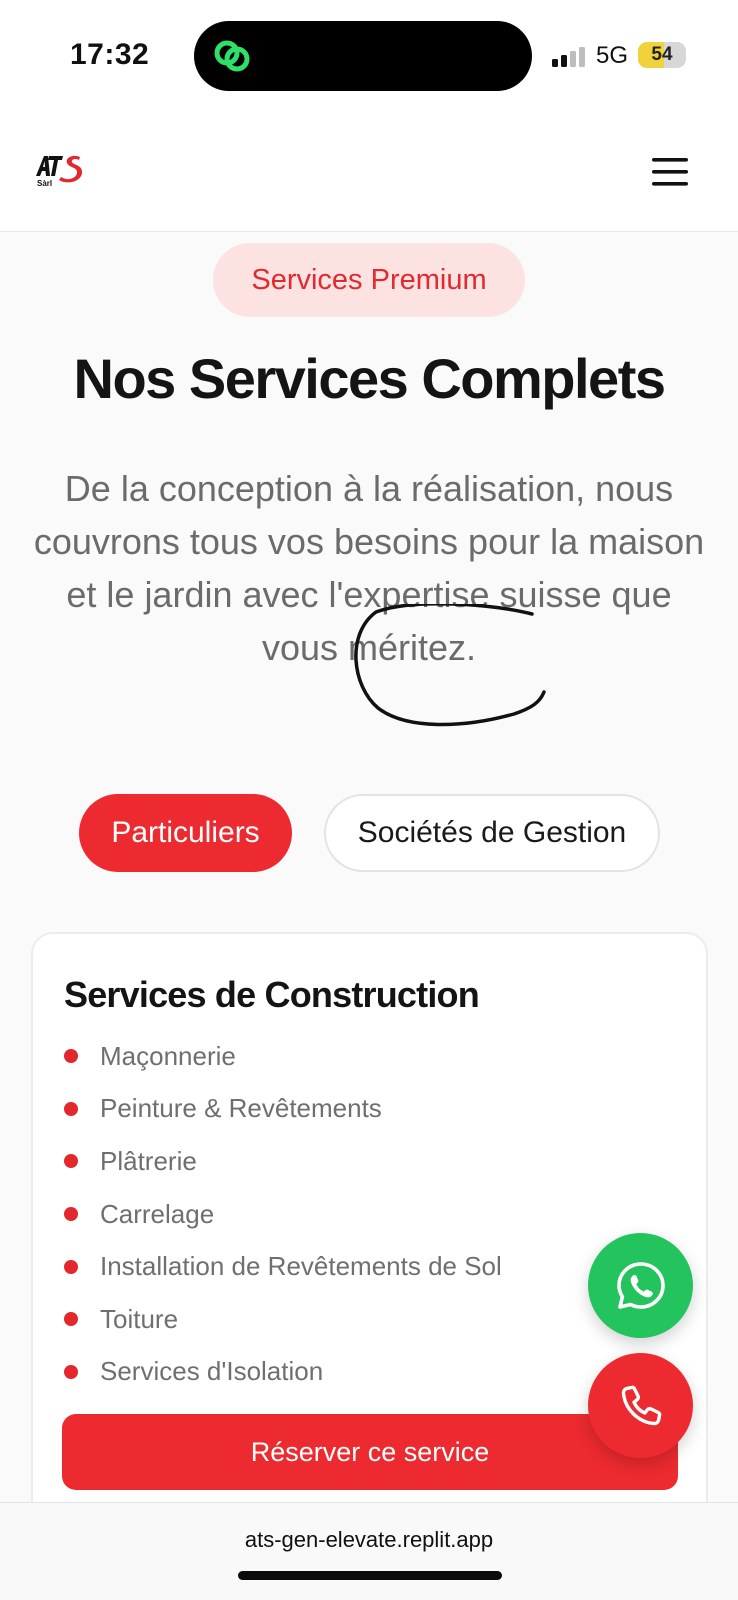 The image size is (738, 1600). I want to click on page-title: Nos Services Complets, so click(369, 378).